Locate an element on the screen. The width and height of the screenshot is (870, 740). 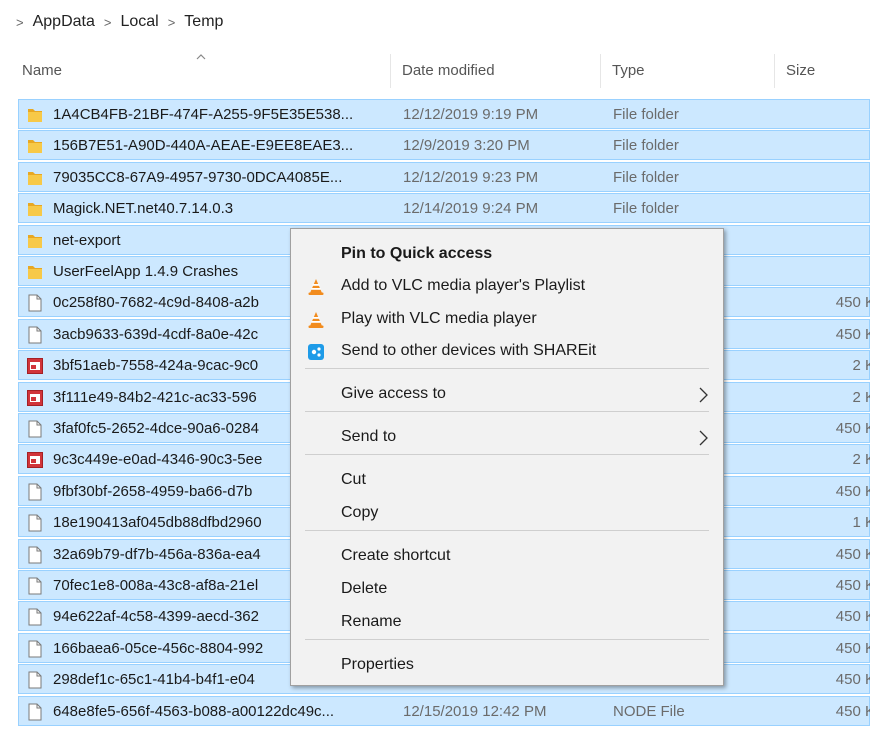
menu-item-rename: Rename is located at coordinates (507, 623).